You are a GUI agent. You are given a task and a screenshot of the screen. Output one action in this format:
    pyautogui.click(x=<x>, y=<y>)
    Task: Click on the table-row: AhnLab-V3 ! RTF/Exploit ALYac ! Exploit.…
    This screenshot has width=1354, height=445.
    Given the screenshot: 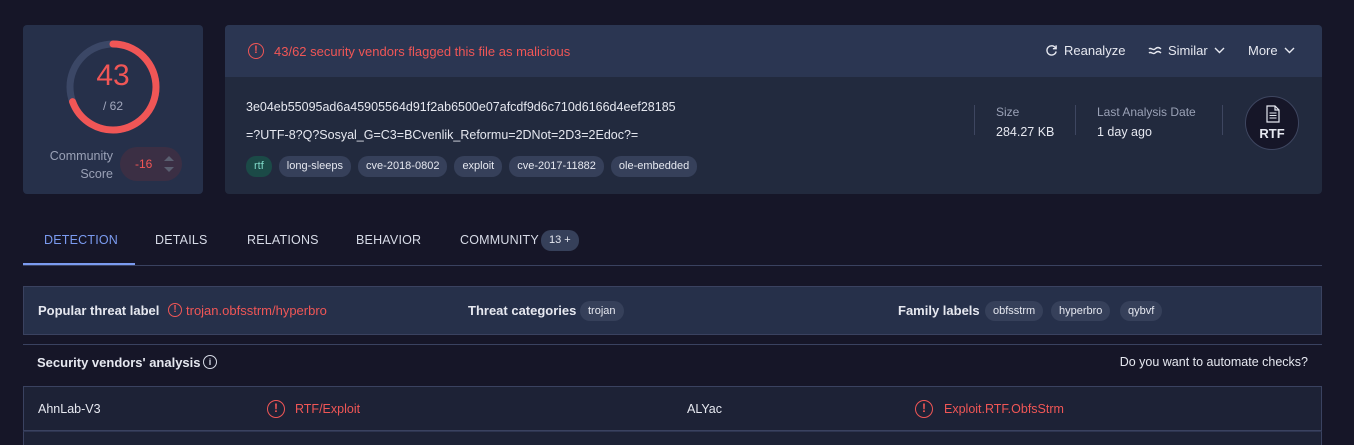 What is the action you would take?
    pyautogui.click(x=672, y=408)
    